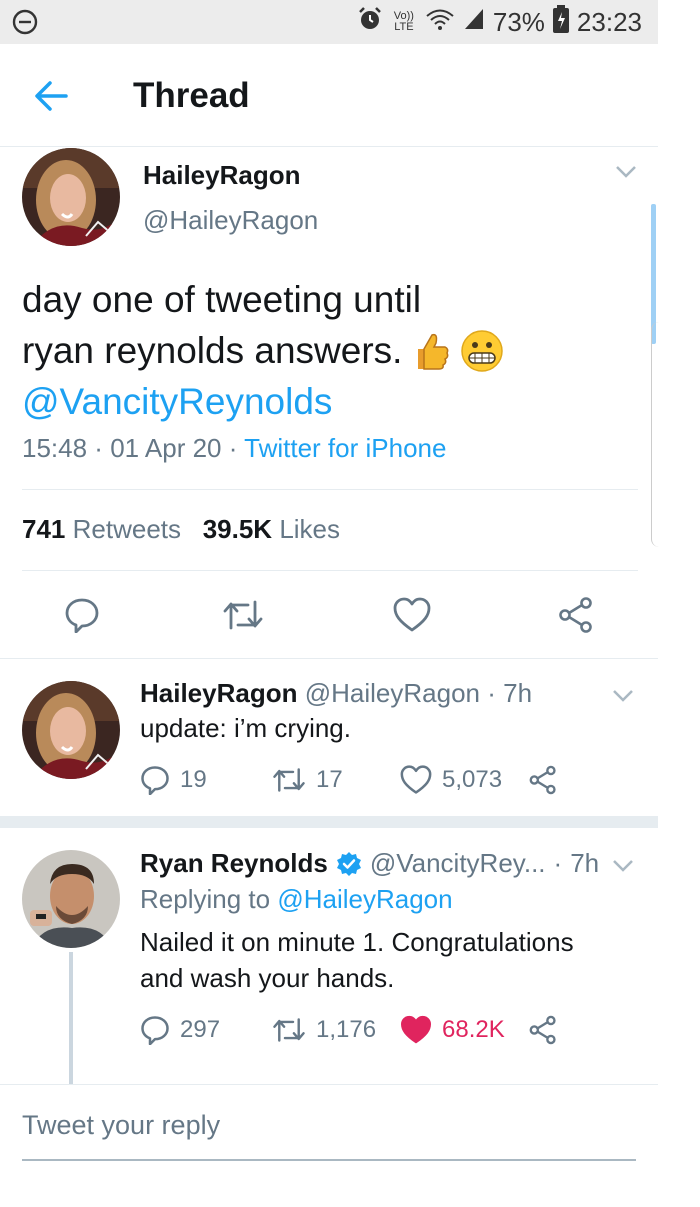  I want to click on like-count: 68.2K, so click(473, 1029).